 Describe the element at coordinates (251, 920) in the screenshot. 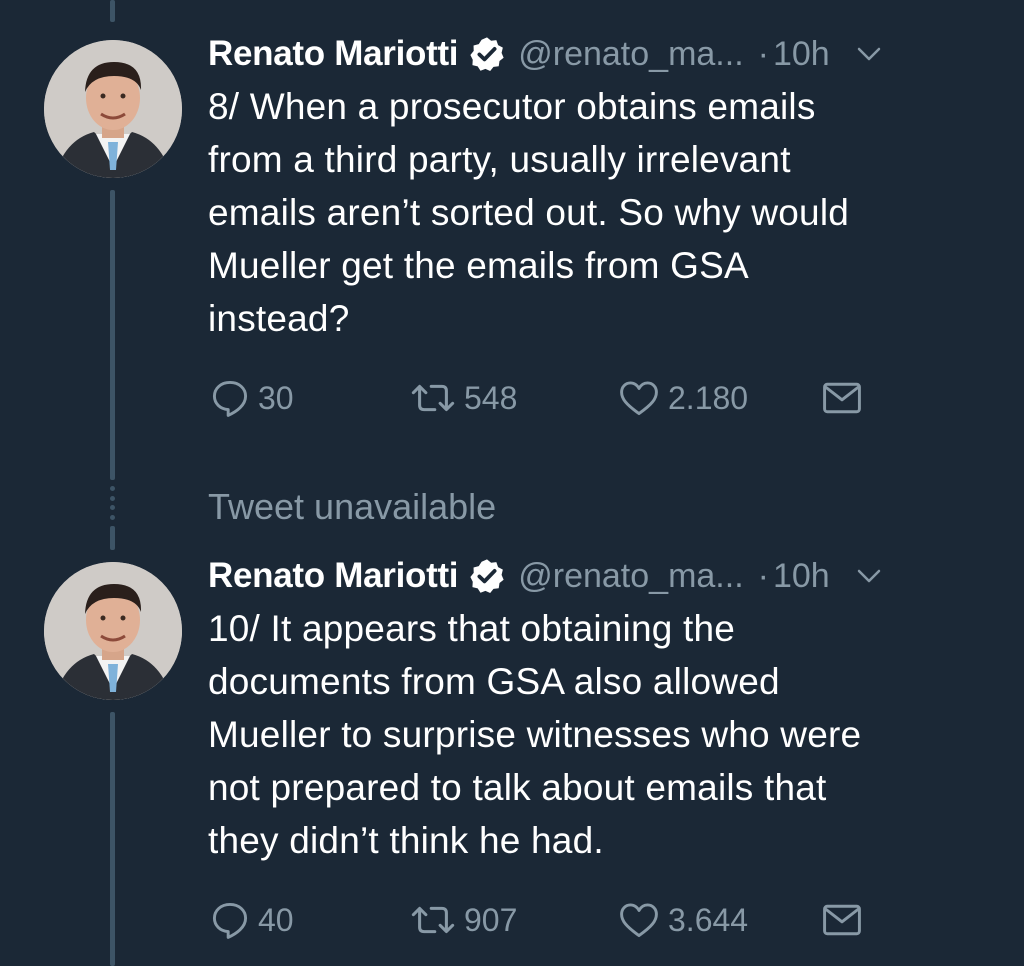

I see `reply-button: 40` at that location.